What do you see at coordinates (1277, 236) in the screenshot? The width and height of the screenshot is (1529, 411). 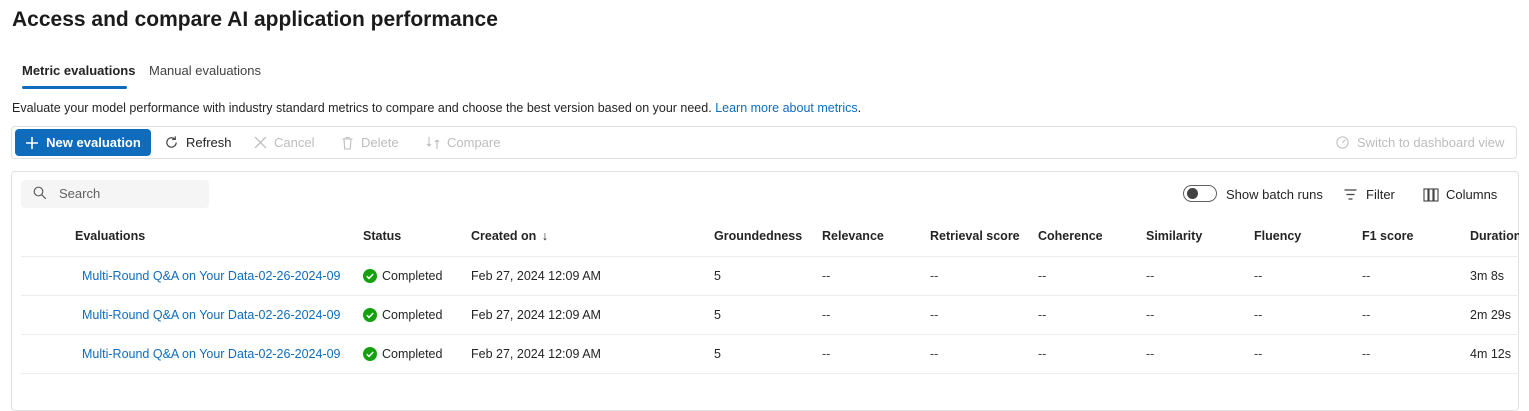 I see `header-fluency: Fluency` at bounding box center [1277, 236].